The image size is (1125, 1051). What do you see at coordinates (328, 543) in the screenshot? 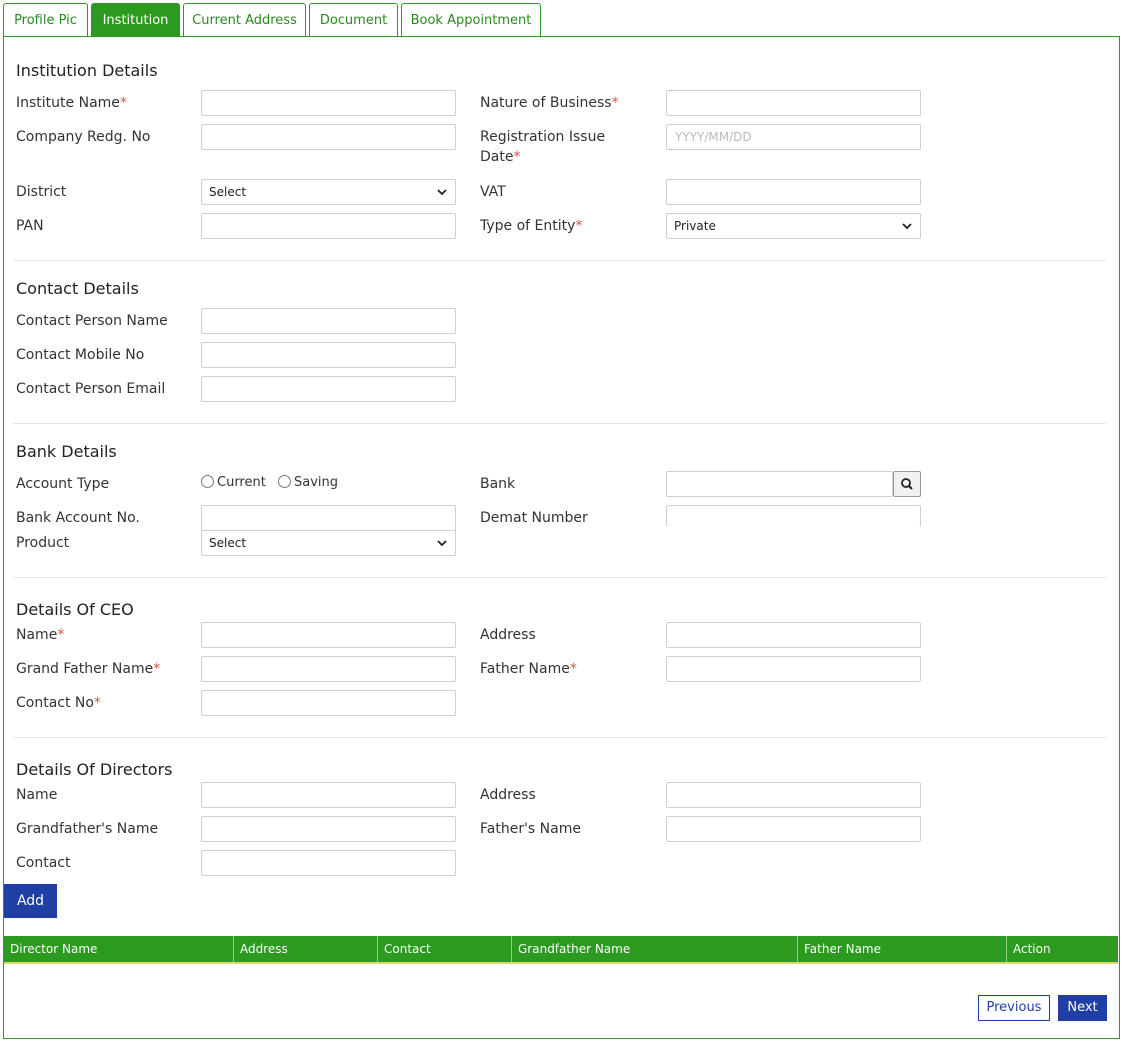
I see `product-select: Select` at bounding box center [328, 543].